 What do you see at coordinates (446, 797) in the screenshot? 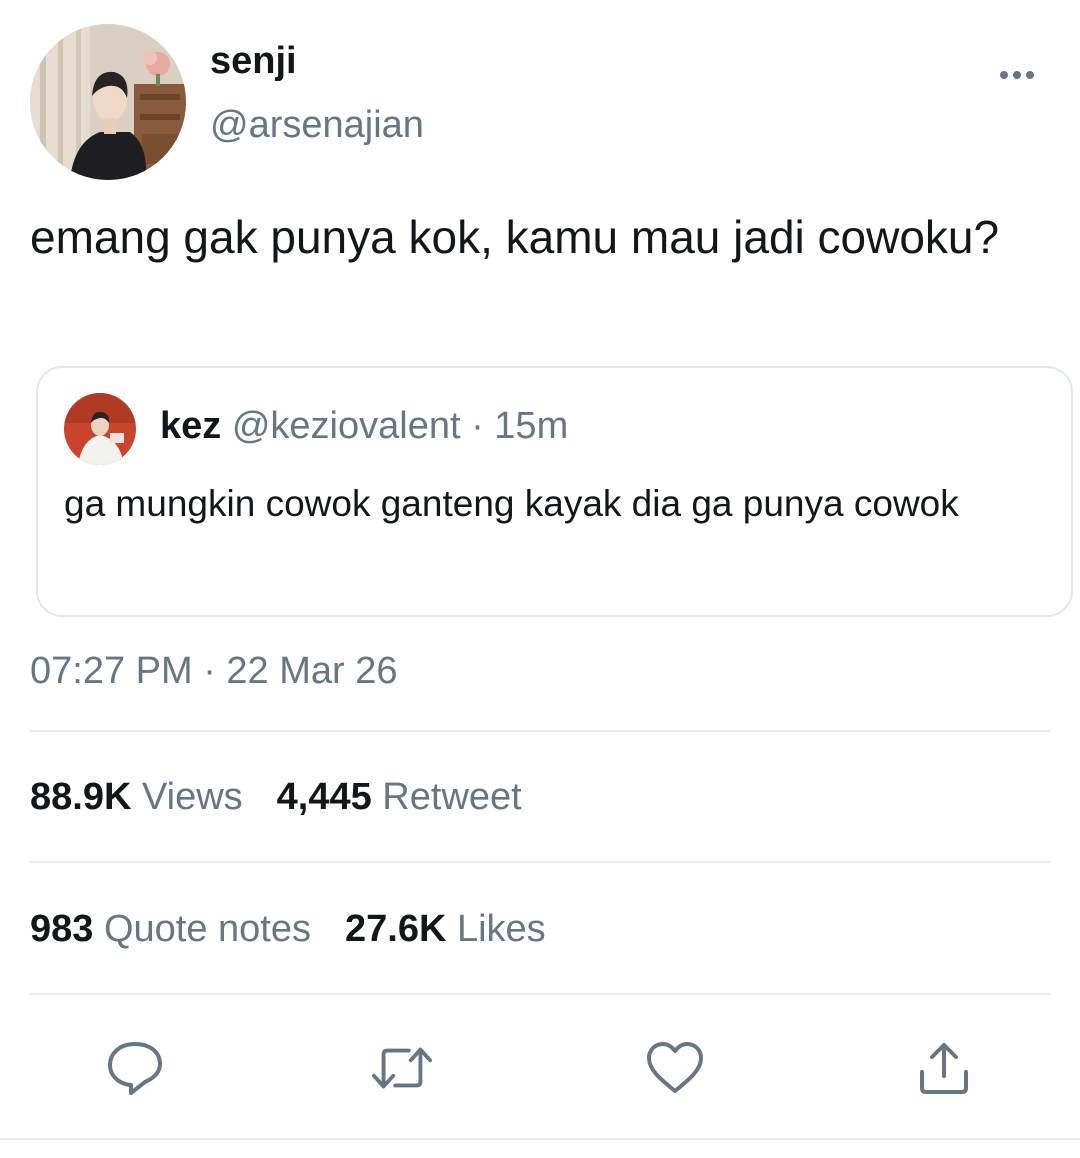
I see `retweet-label: Retweet` at bounding box center [446, 797].